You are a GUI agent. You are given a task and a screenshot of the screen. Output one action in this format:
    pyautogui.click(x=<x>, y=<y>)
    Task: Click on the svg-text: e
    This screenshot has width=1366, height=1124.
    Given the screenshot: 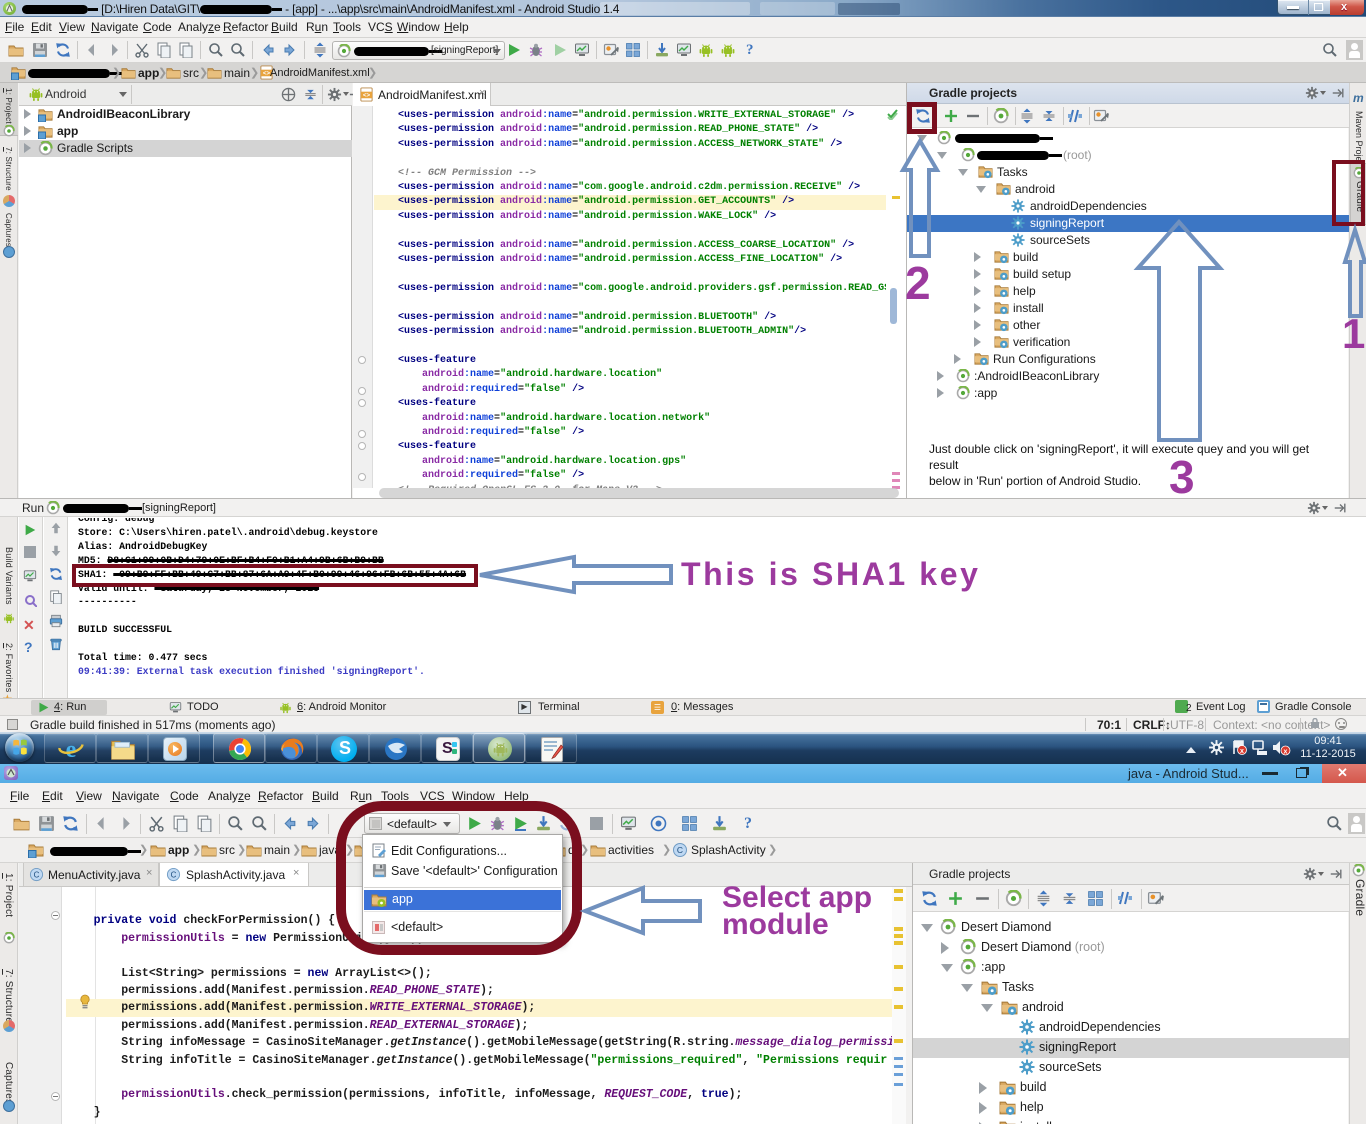 What is the action you would take?
    pyautogui.click(x=71, y=749)
    